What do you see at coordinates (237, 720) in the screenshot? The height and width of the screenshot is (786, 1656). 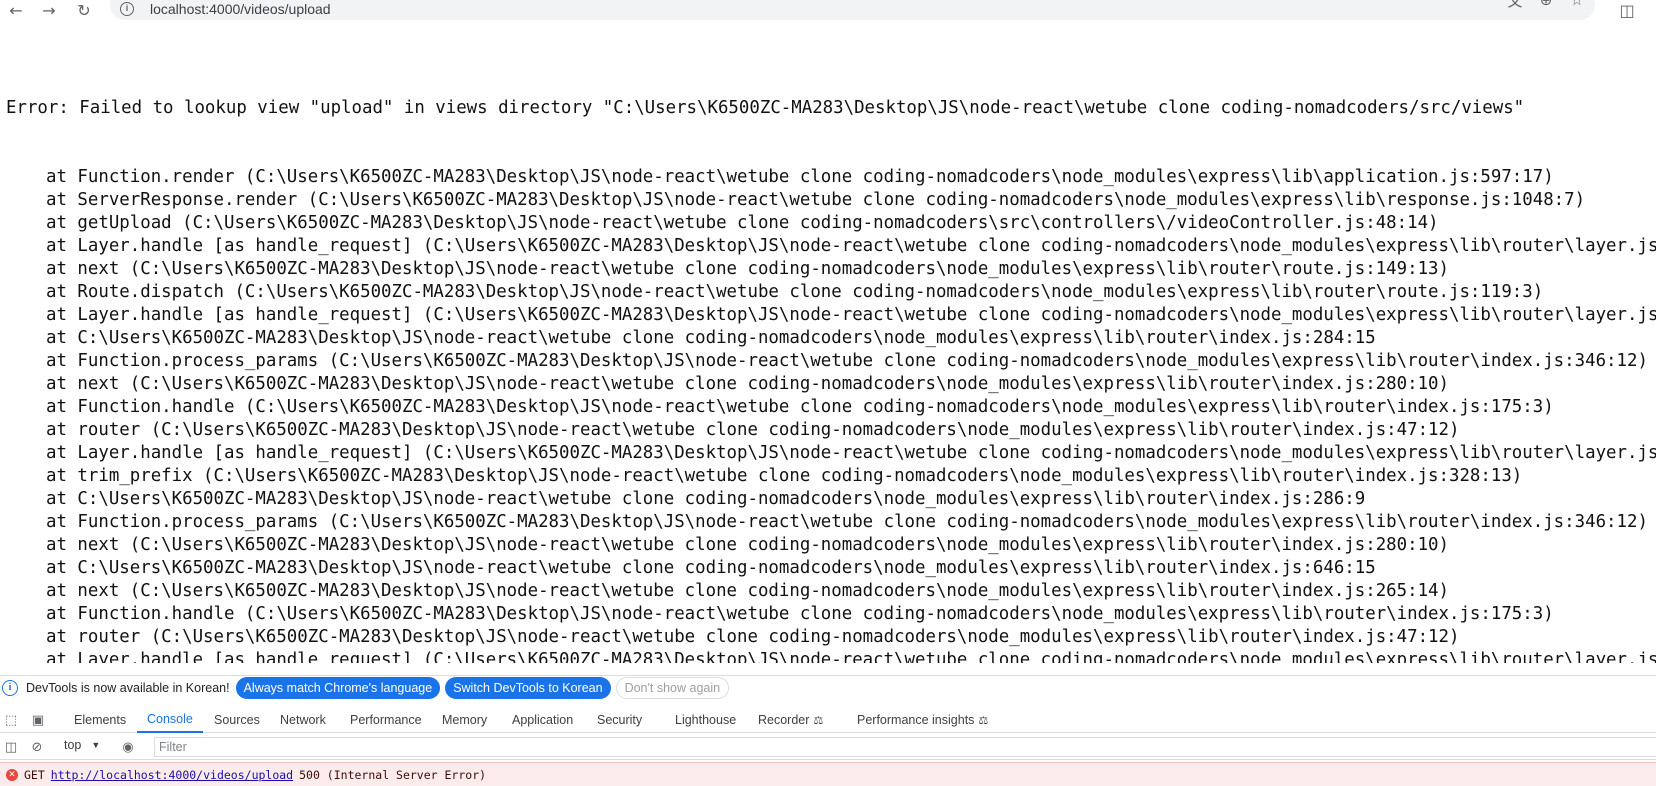 I see `tab-sources: Sources` at bounding box center [237, 720].